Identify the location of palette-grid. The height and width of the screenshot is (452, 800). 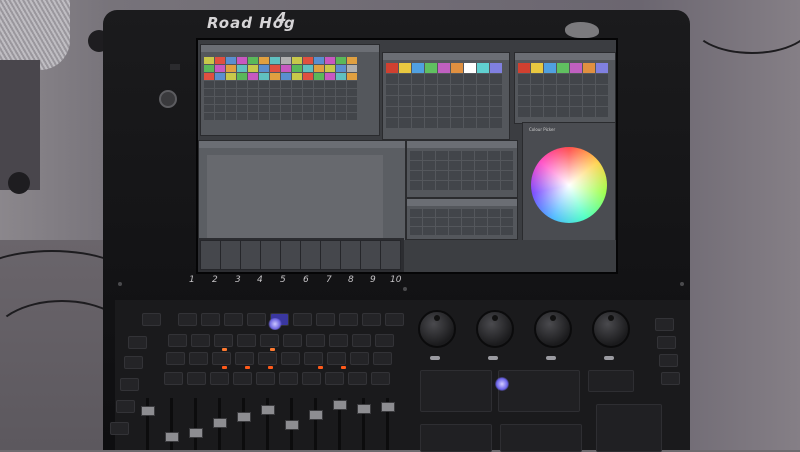
(444, 95).